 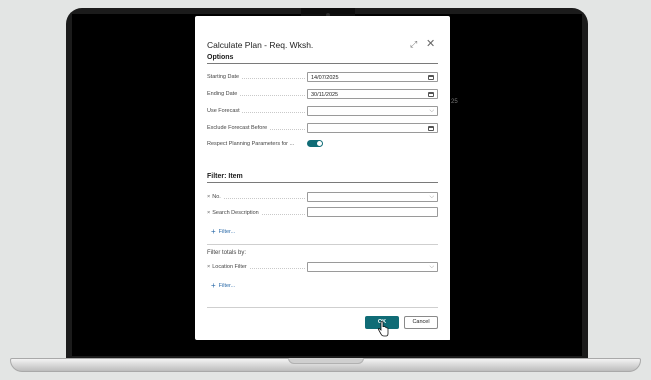 What do you see at coordinates (454, 102) in the screenshot?
I see `background-page-value: 25` at bounding box center [454, 102].